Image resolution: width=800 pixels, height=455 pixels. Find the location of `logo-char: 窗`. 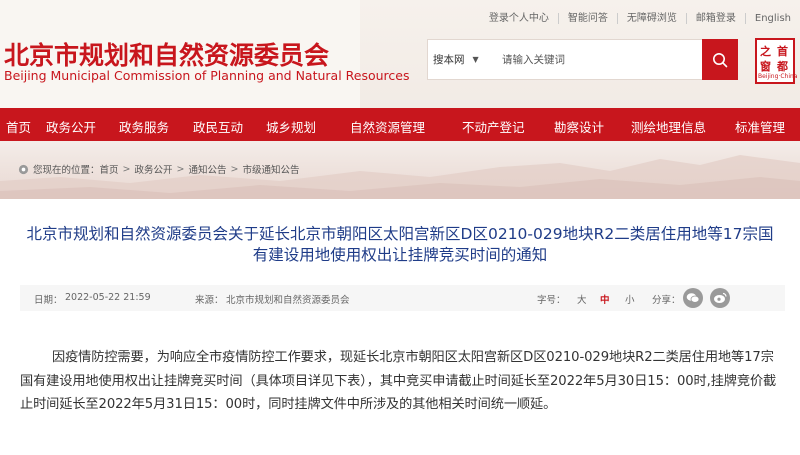

logo-char: 窗 is located at coordinates (765, 66).